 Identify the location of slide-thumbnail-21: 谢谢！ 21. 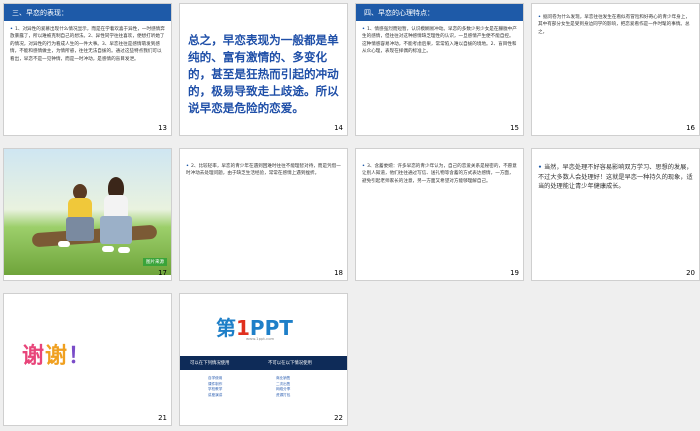
(87, 359).